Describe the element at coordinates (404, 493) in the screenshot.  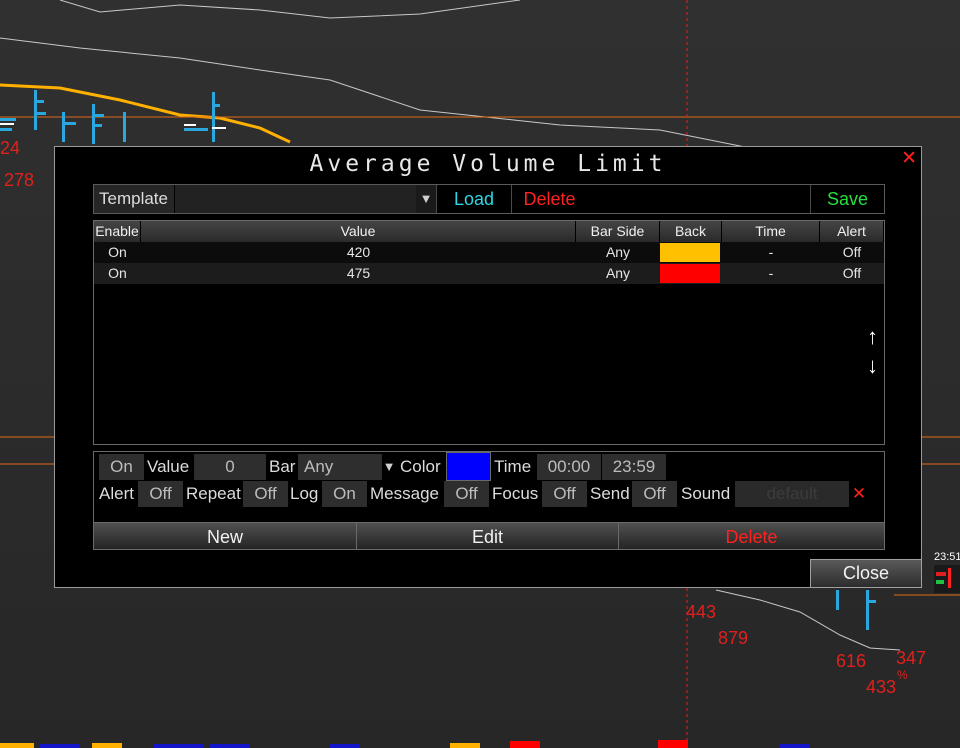
I see `message-label: Message` at that location.